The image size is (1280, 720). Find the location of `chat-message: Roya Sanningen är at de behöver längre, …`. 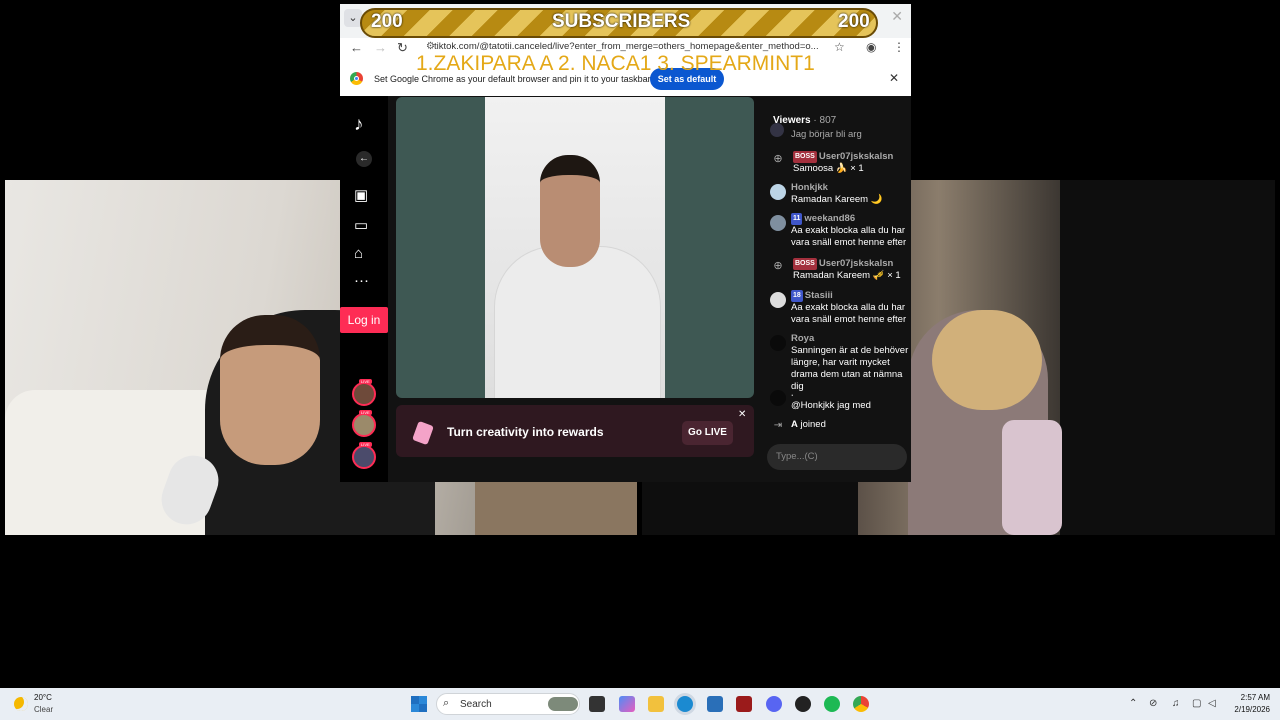

chat-message: Roya Sanningen är at de behöver längre, … is located at coordinates (840, 362).